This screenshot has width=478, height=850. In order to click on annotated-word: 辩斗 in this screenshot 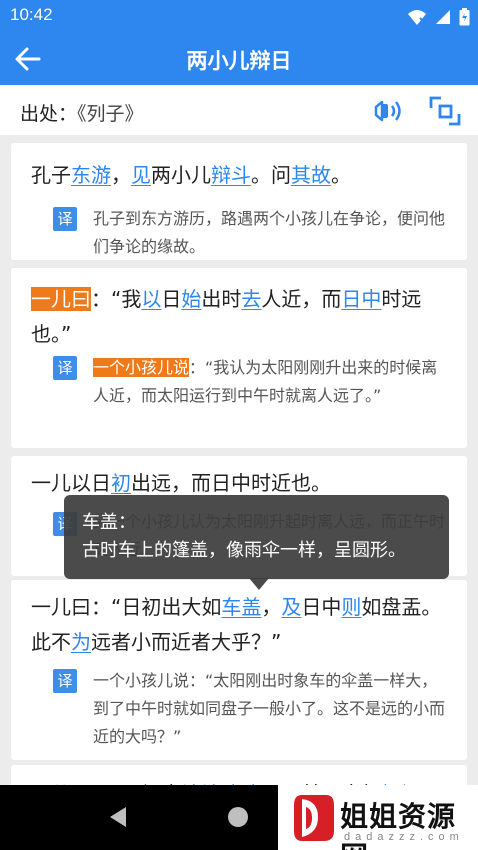, I will do `click(231, 175)`.